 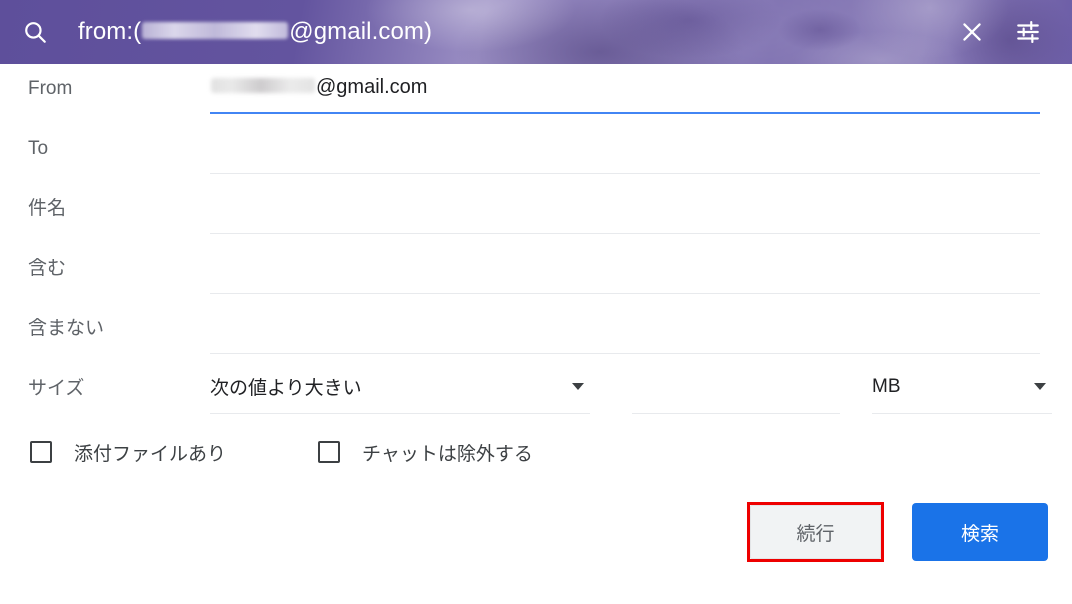 What do you see at coordinates (66, 328) in the screenshot?
I see `field-label-excludes: 含まない` at bounding box center [66, 328].